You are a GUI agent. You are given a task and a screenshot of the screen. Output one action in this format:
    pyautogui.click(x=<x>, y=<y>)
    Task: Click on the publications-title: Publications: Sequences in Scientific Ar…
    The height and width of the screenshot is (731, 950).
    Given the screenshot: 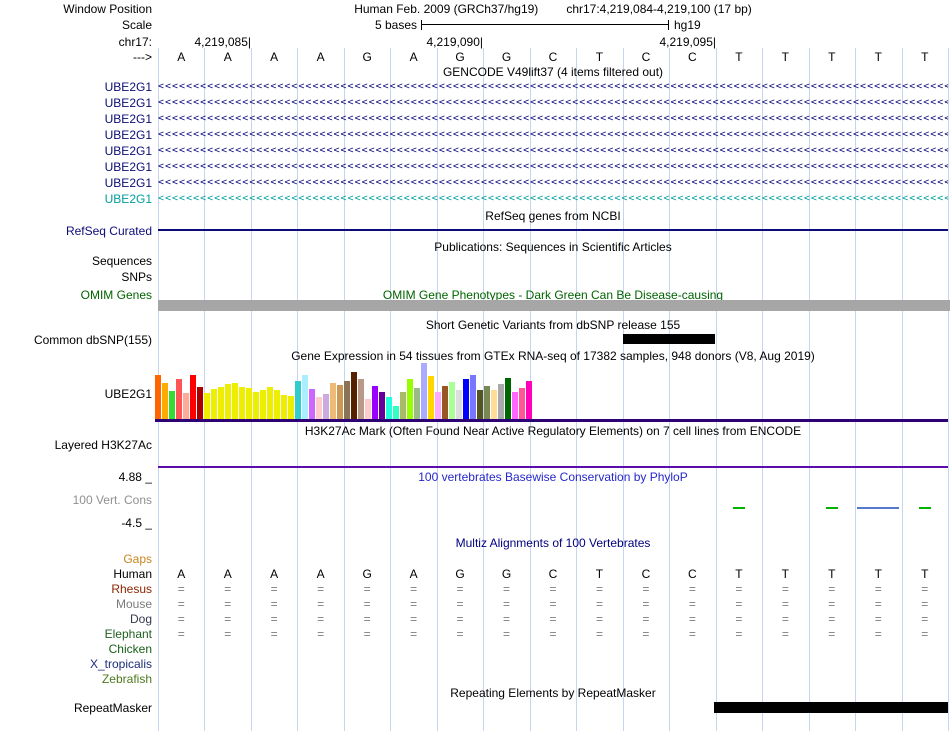 What is the action you would take?
    pyautogui.click(x=553, y=247)
    